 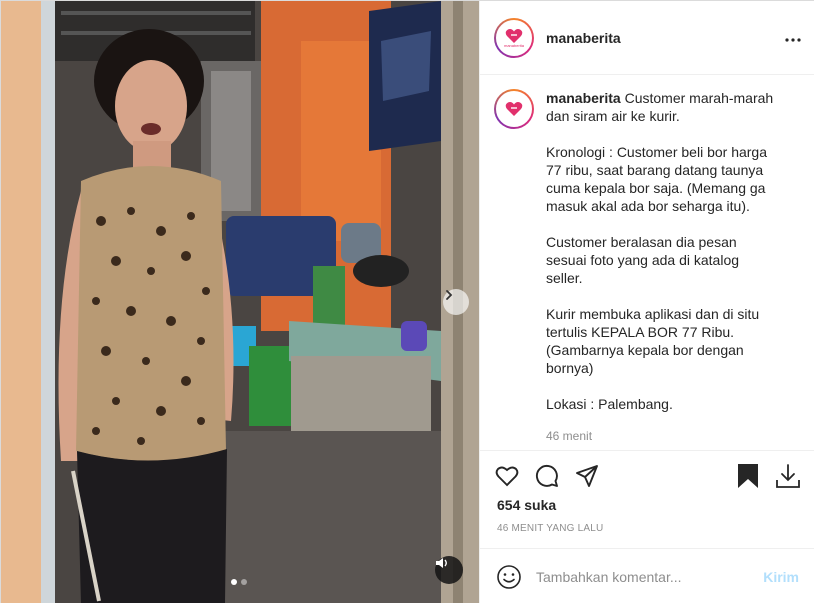 What do you see at coordinates (449, 570) in the screenshot?
I see `sound-toggle-button` at bounding box center [449, 570].